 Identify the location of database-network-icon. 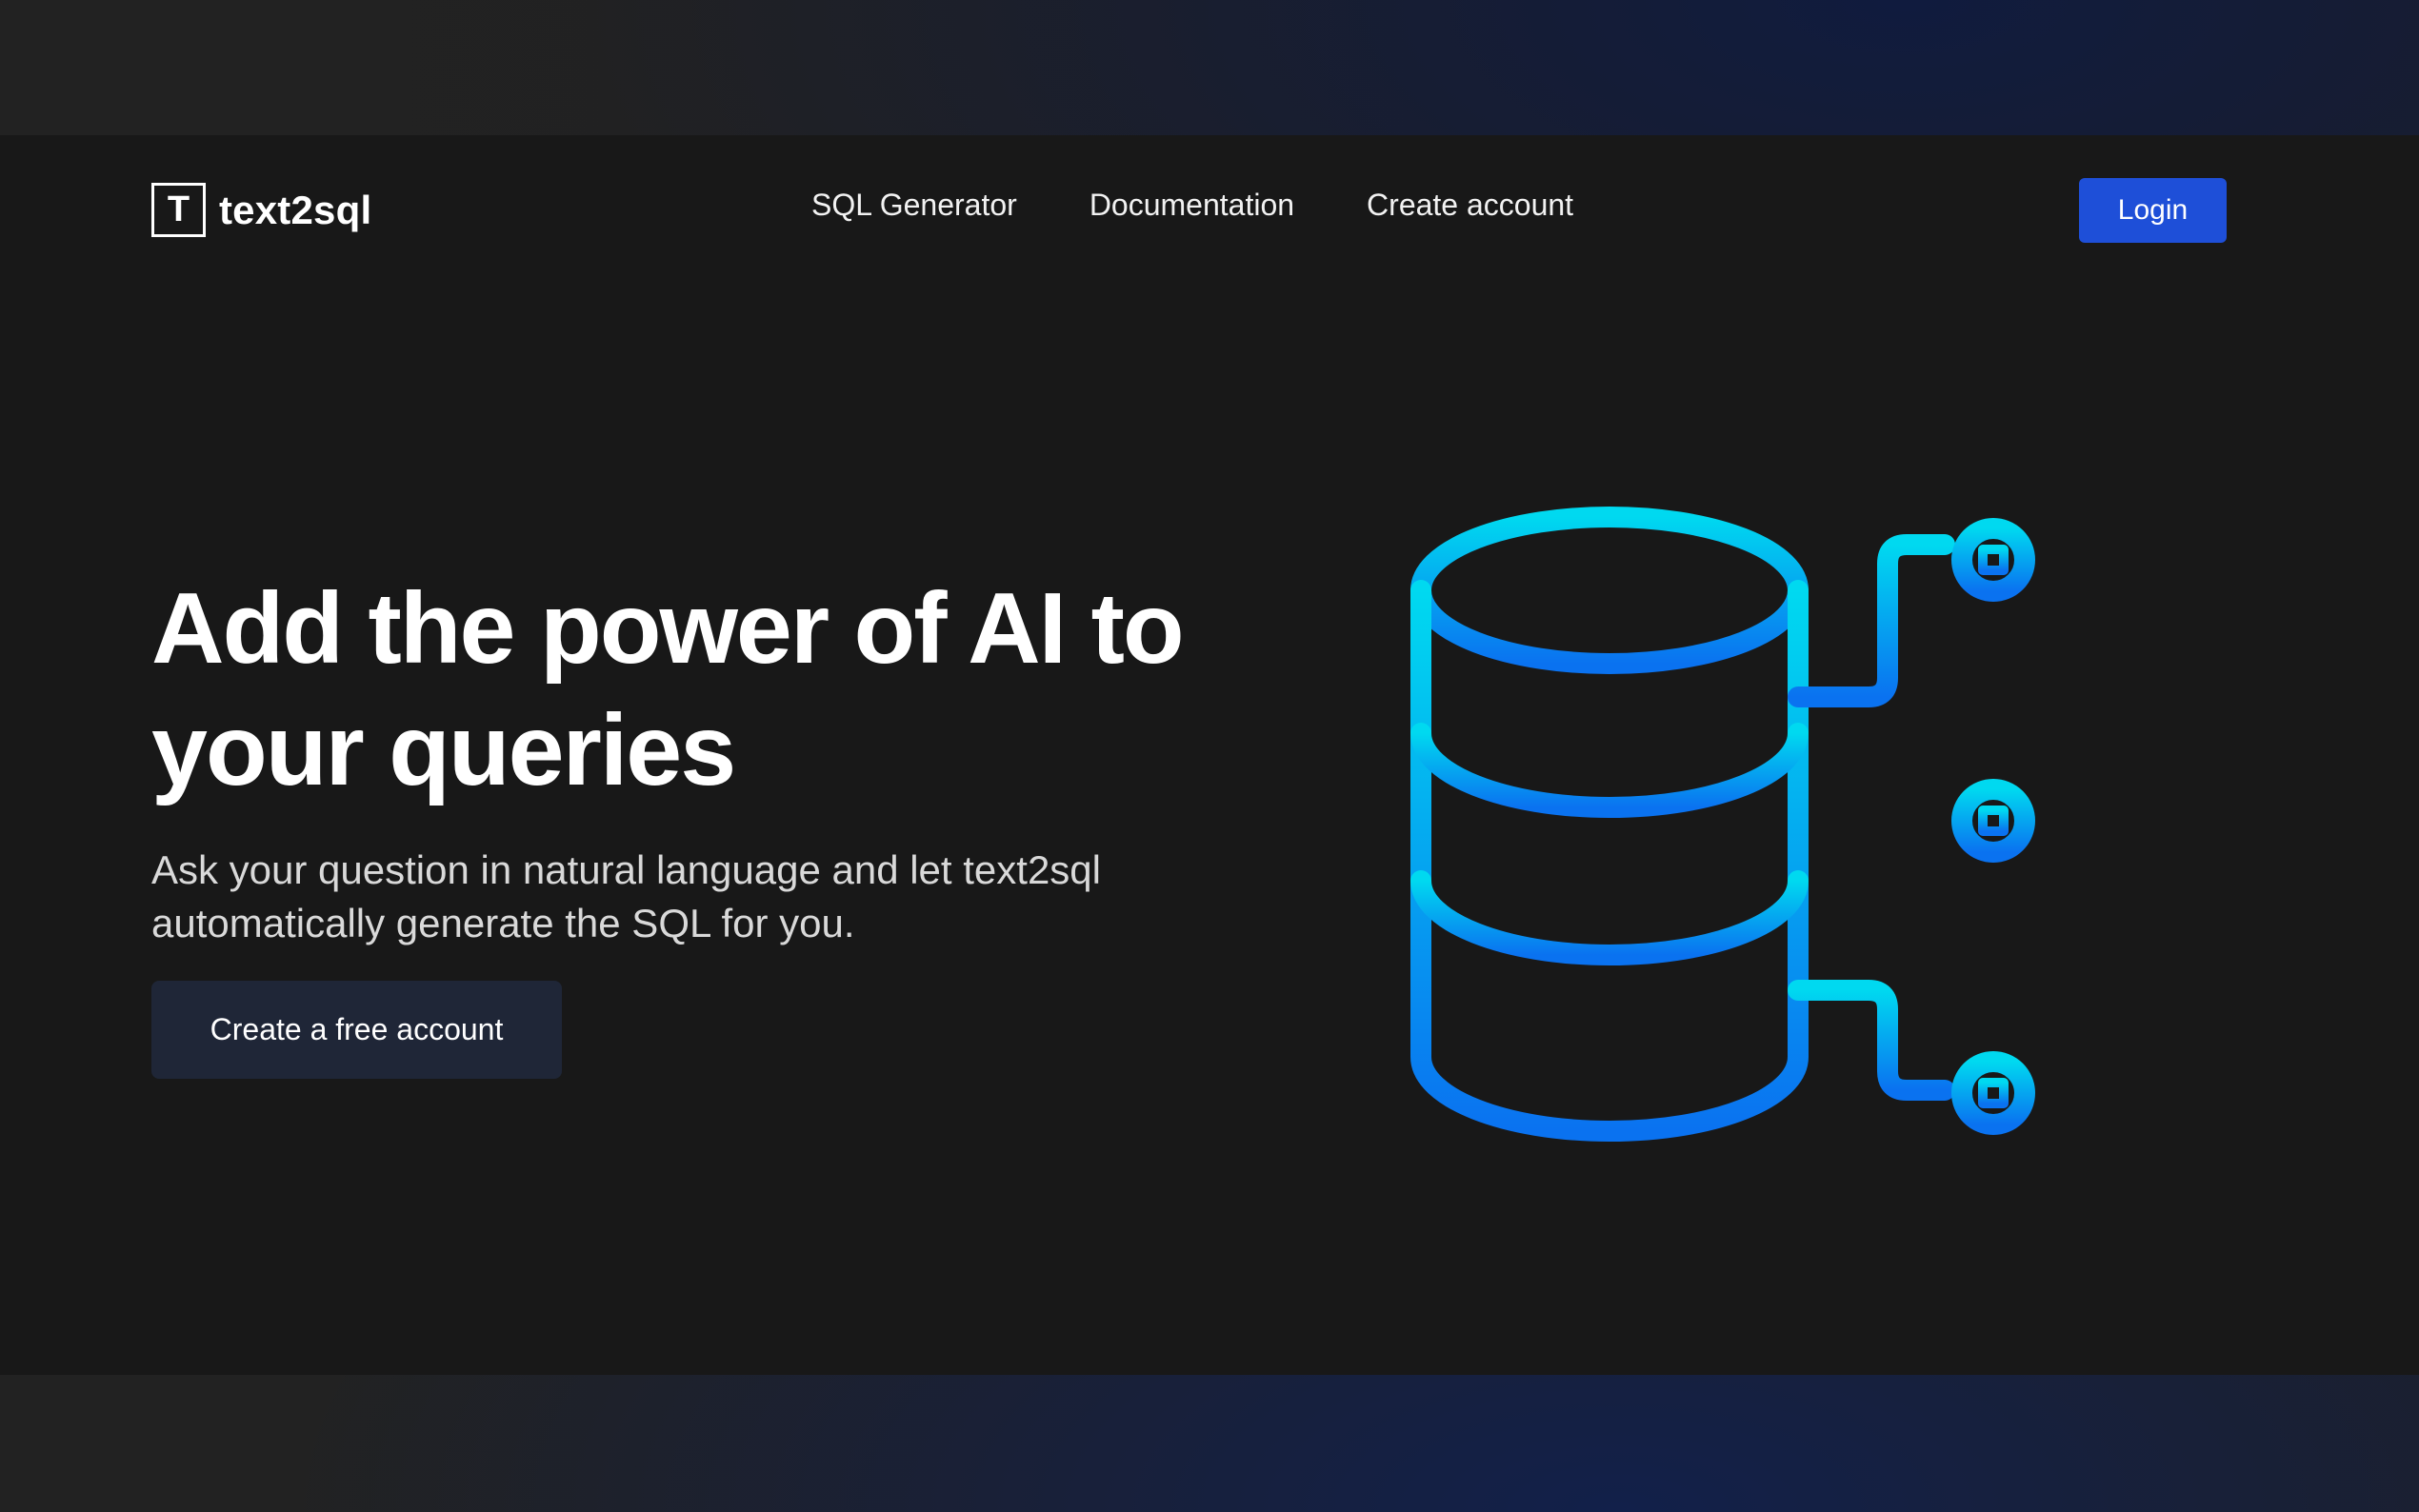
(1722, 824).